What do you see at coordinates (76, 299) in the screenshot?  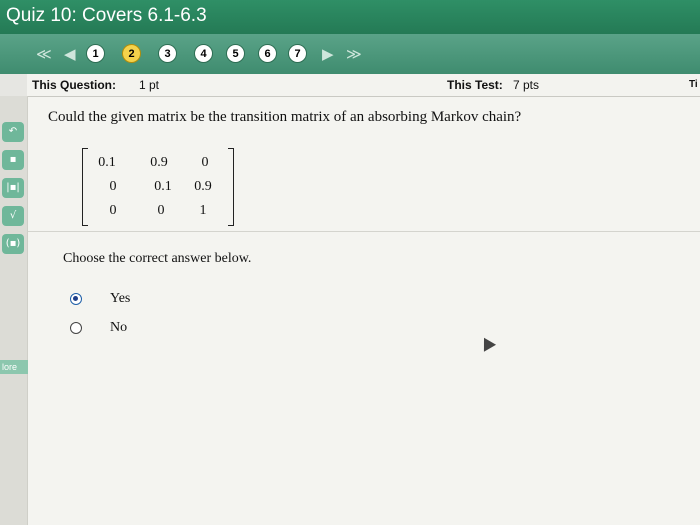 I see `radio-yes` at bounding box center [76, 299].